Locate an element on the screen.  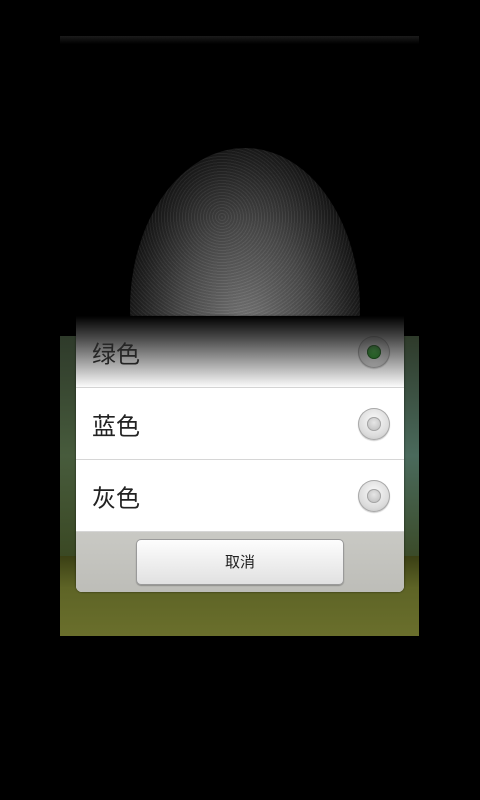
status-bar is located at coordinates (239, 40).